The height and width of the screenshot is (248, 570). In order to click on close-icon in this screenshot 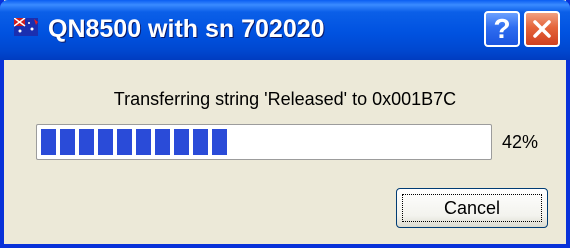, I will do `click(542, 29)`.